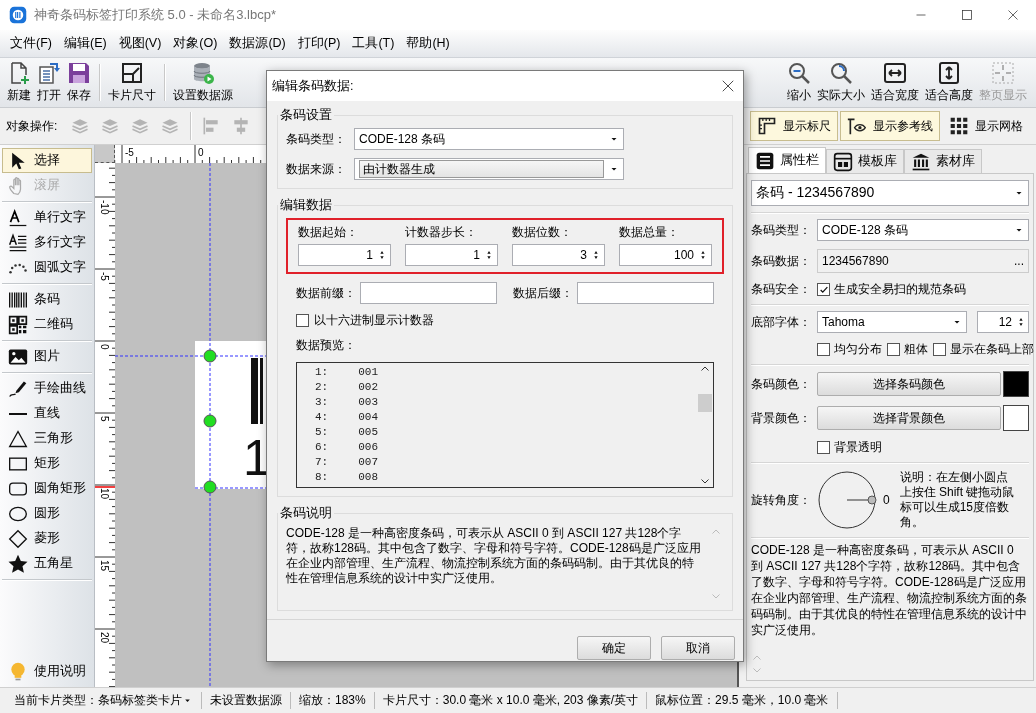 This screenshot has width=1036, height=713. I want to click on scroll-thumb, so click(705, 403).